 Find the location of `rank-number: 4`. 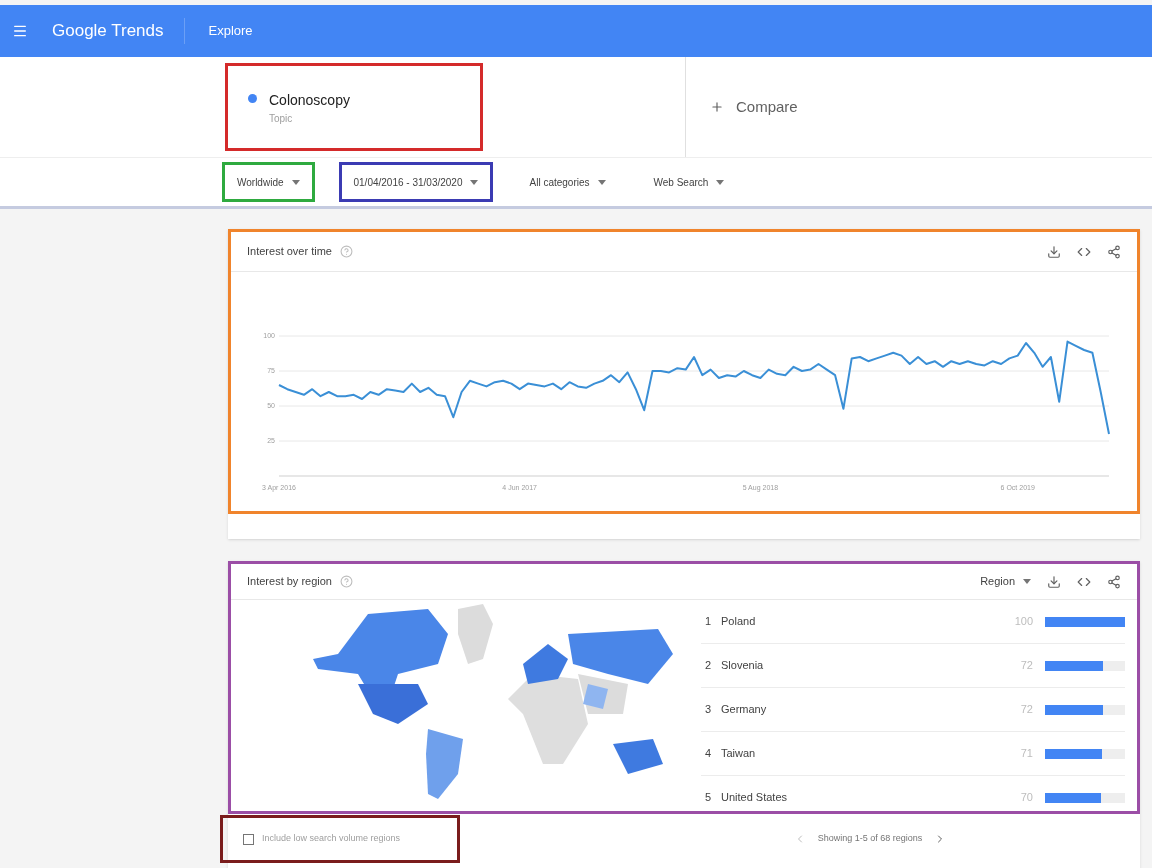

rank-number: 4 is located at coordinates (708, 754).